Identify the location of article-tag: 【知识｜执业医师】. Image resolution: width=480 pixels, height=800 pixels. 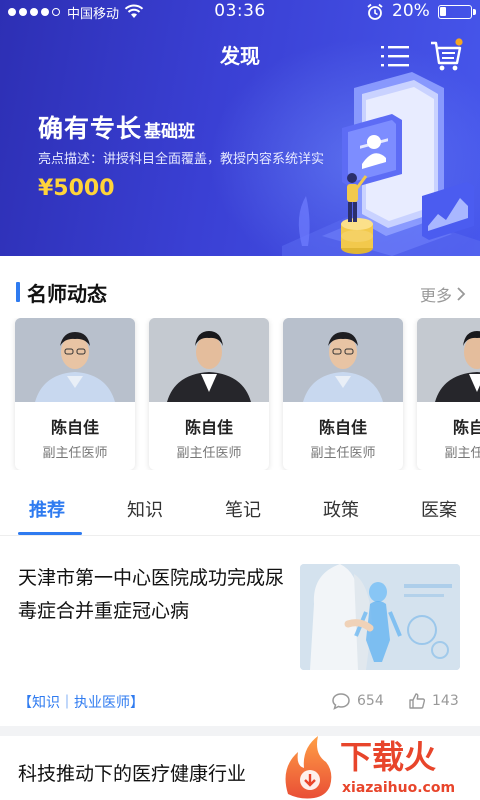
(81, 703).